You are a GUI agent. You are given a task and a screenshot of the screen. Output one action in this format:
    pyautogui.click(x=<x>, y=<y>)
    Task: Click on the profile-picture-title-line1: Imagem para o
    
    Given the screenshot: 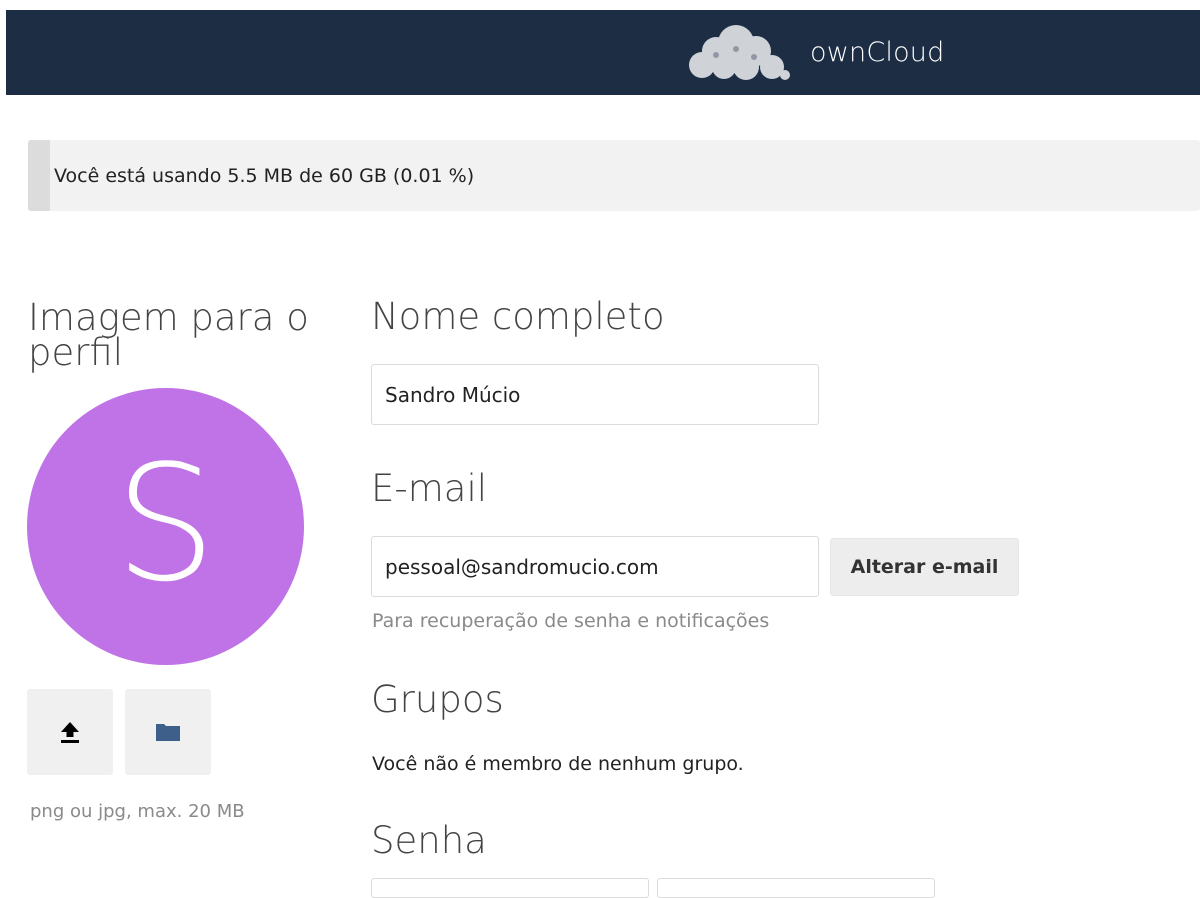 What is the action you would take?
    pyautogui.click(x=168, y=317)
    